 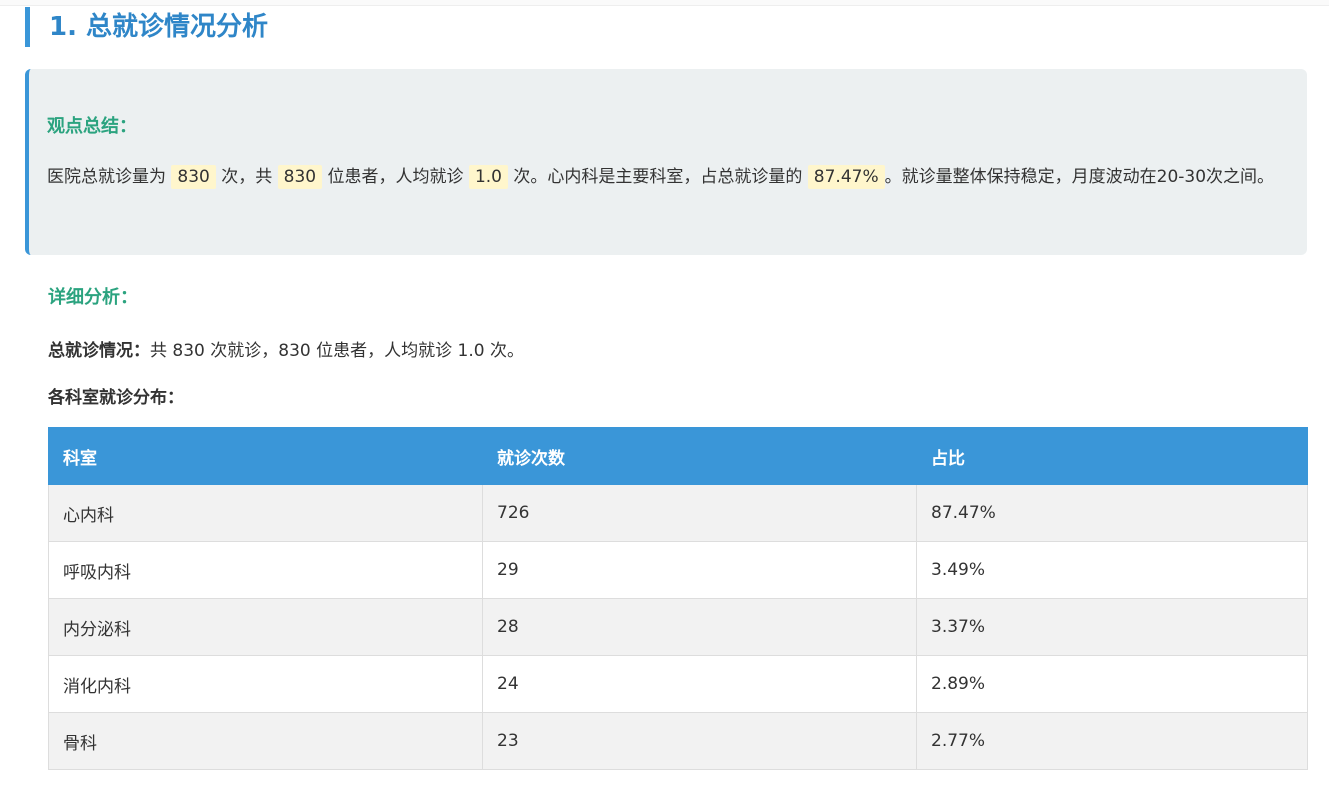 I want to click on table-row: 呼吸内科 29 3.49%, so click(x=678, y=570).